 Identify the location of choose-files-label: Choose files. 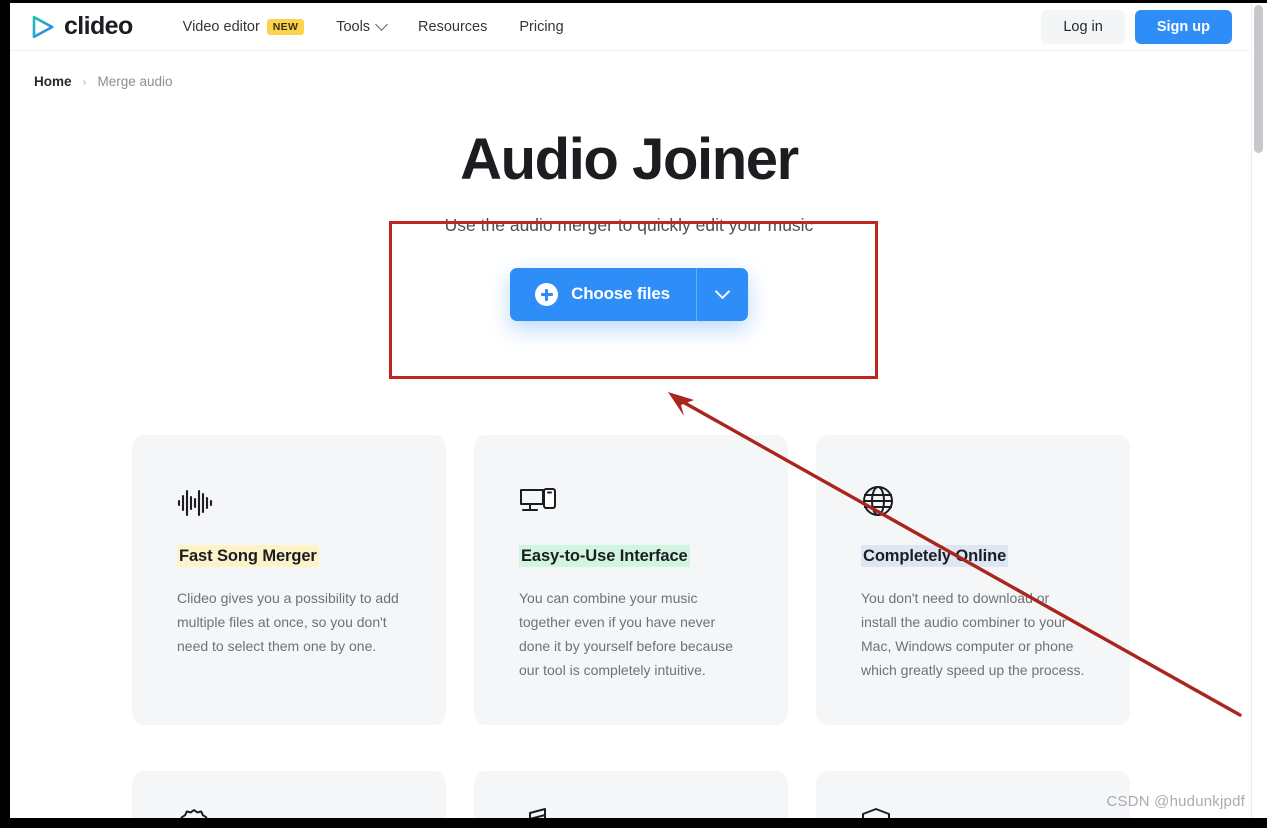
(620, 294).